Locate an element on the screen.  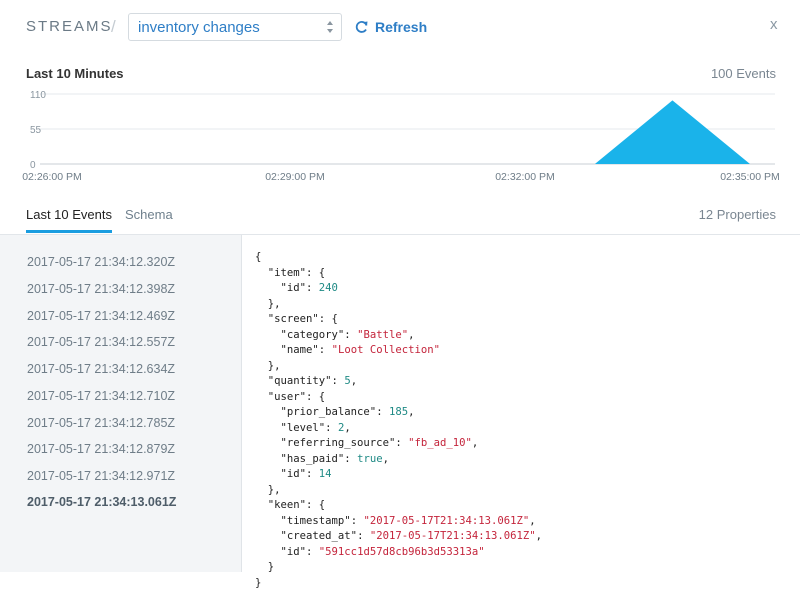
x-tick-label: 02:32:00 PM is located at coordinates (525, 177).